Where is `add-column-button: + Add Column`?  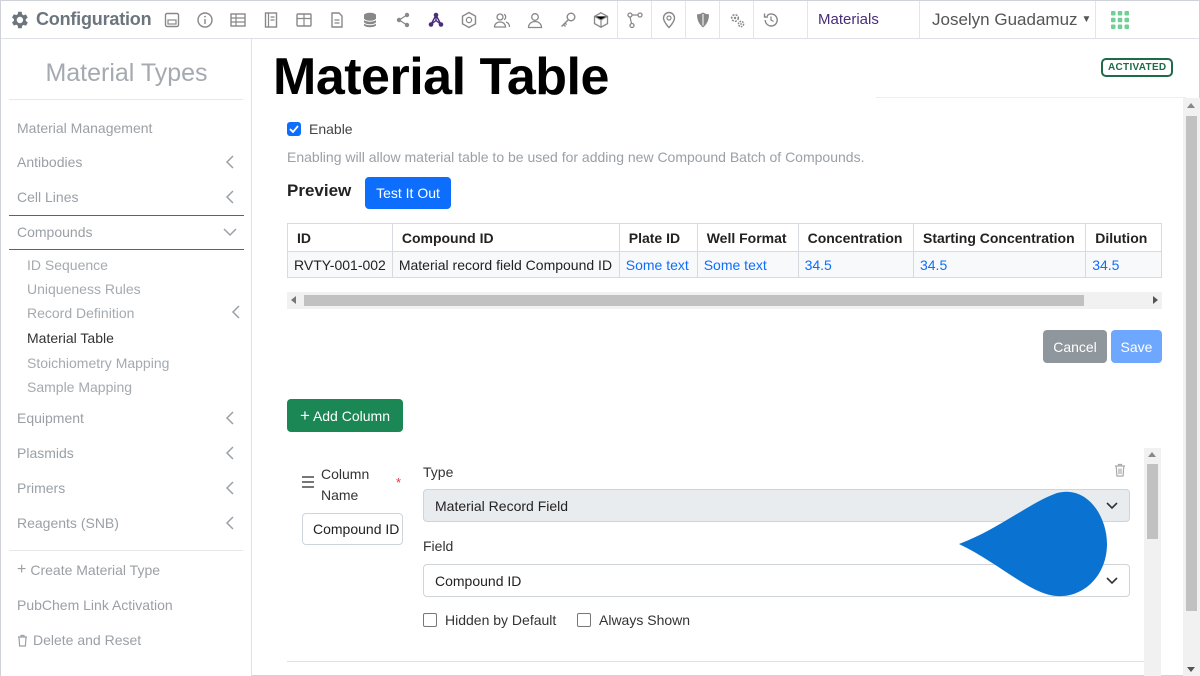
add-column-button: + Add Column is located at coordinates (345, 415).